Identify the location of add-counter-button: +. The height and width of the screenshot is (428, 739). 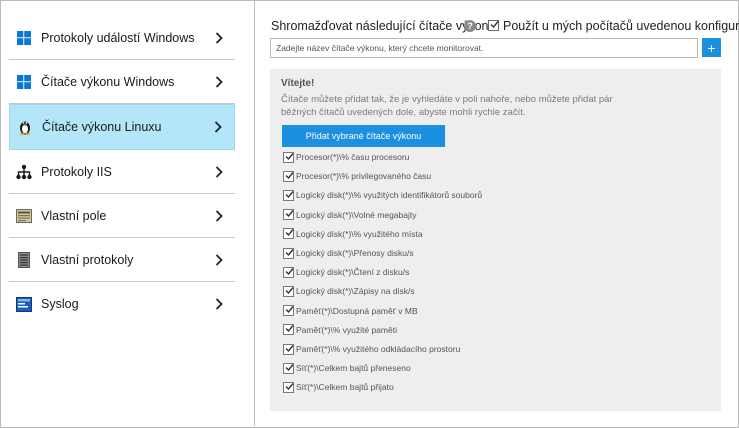
(711, 47).